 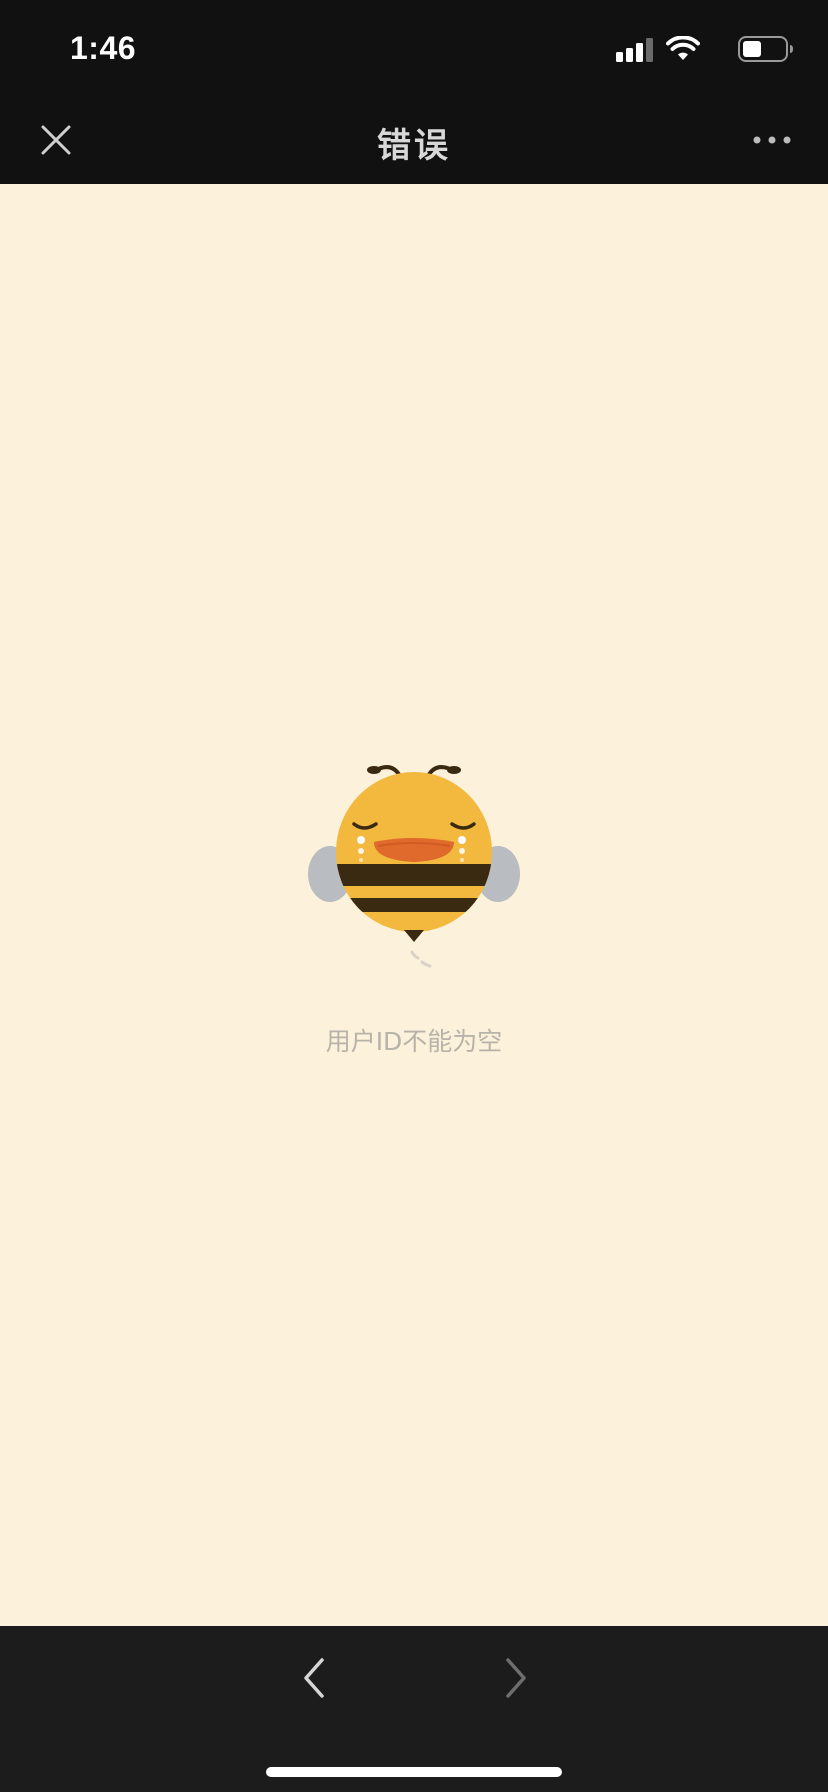 I want to click on chevron-left-icon, so click(x=314, y=1678).